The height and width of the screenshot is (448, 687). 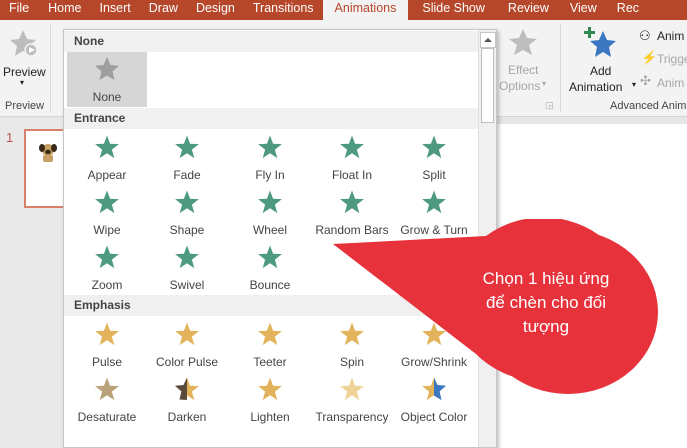 I want to click on animation-painter-button: Anim, so click(x=670, y=83).